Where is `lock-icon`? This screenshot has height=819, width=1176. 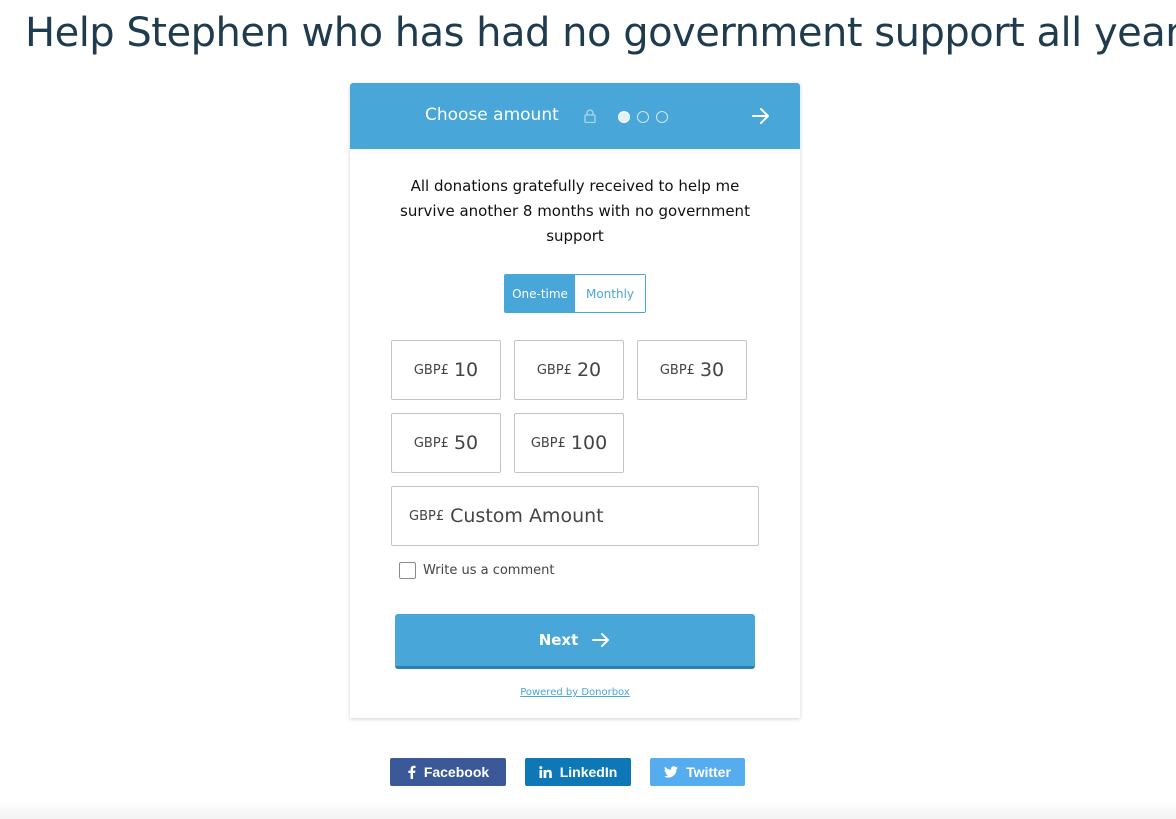
lock-icon is located at coordinates (590, 116).